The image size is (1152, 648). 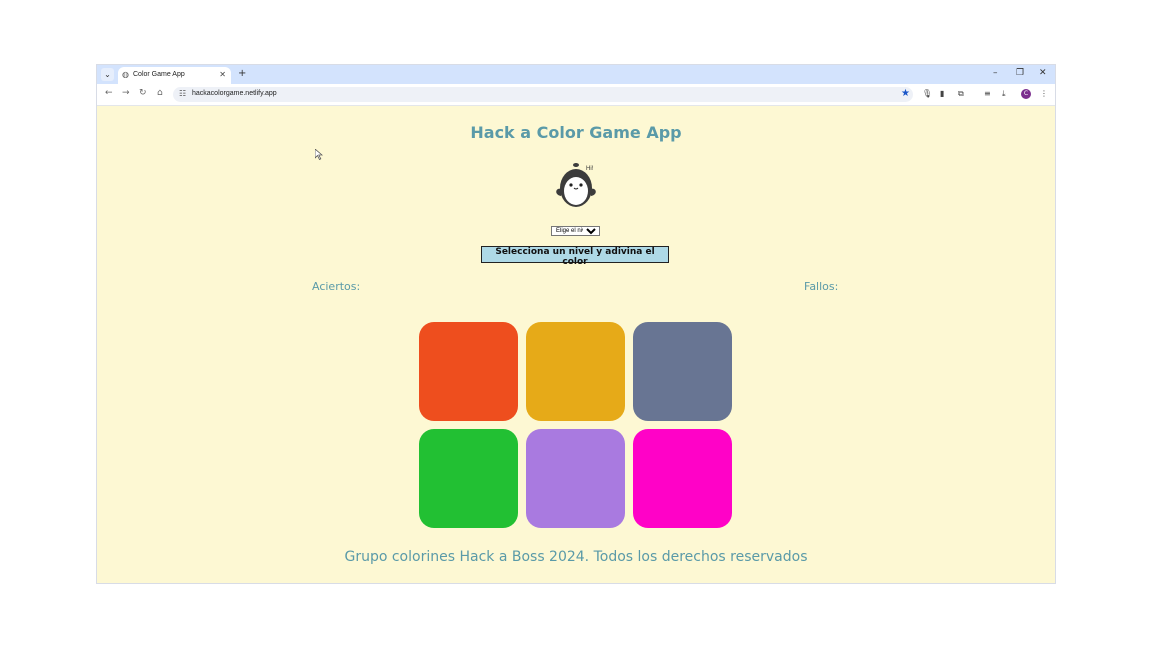 I want to click on mouse-cursor-icon, so click(x=319, y=154).